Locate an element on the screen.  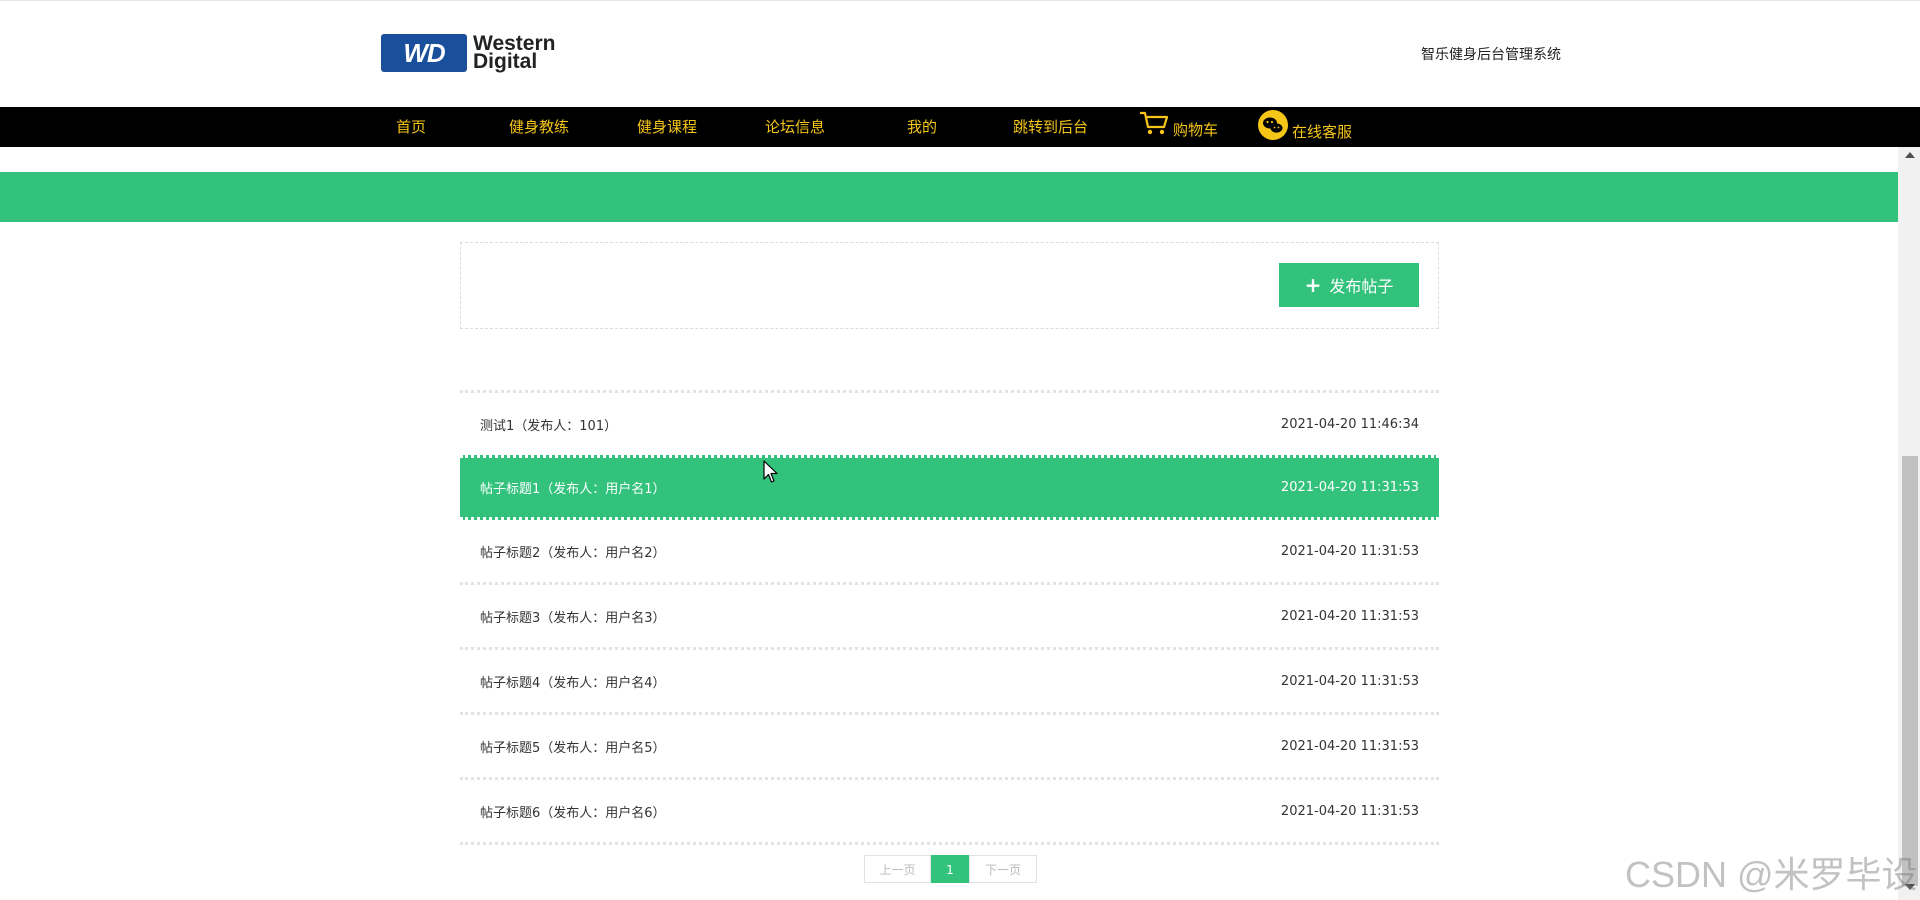
nav-label: 论坛信息 is located at coordinates (795, 127).